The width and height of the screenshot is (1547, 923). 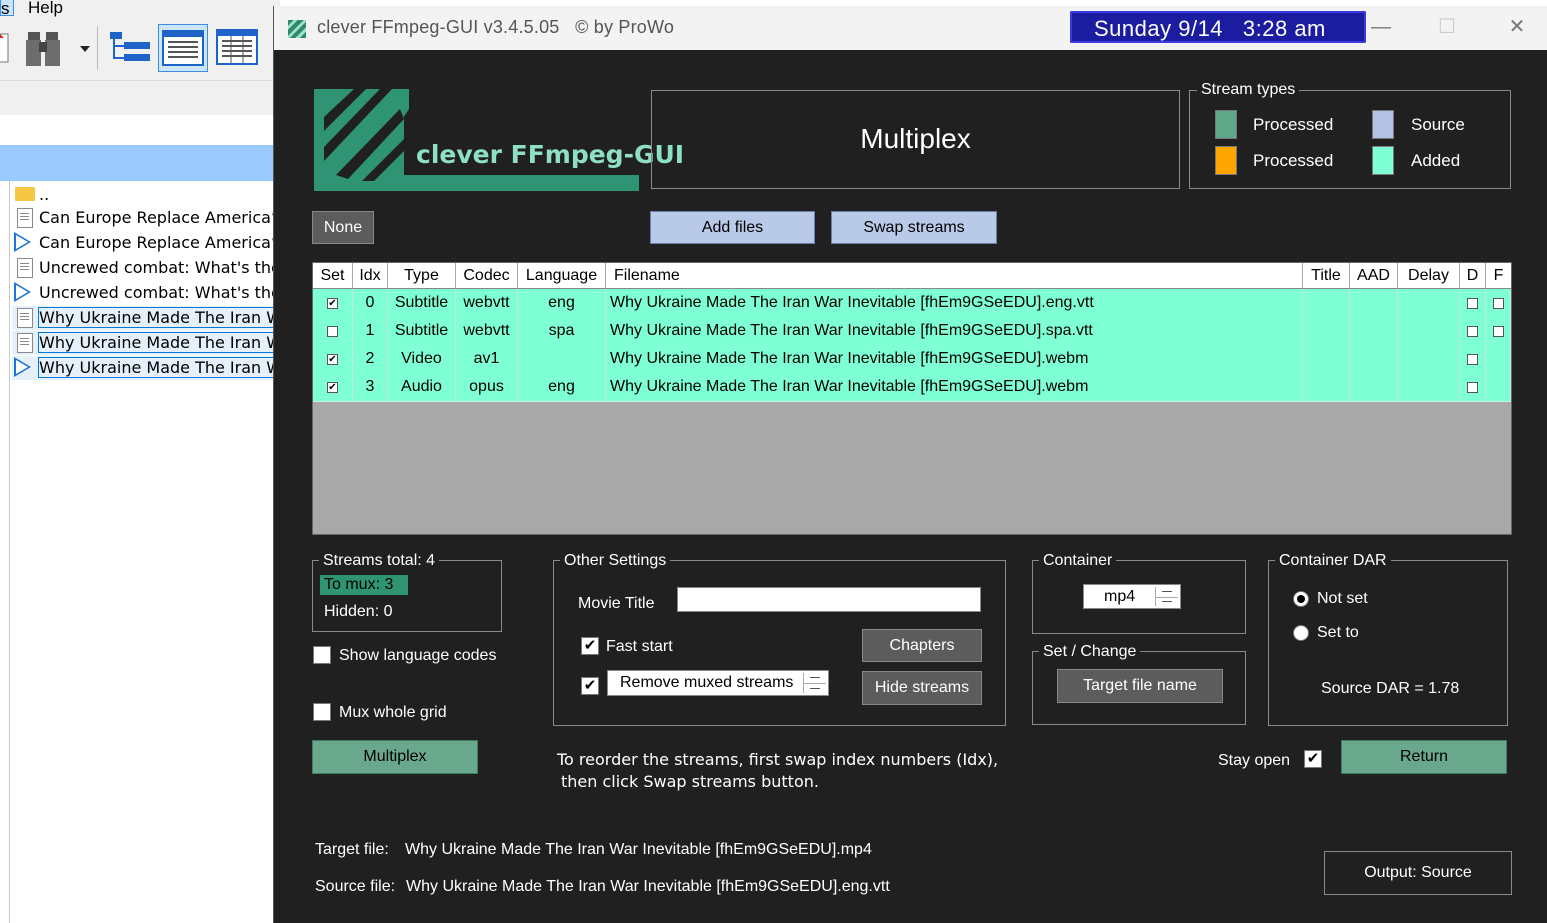 I want to click on details-view-icon, so click(x=183, y=48).